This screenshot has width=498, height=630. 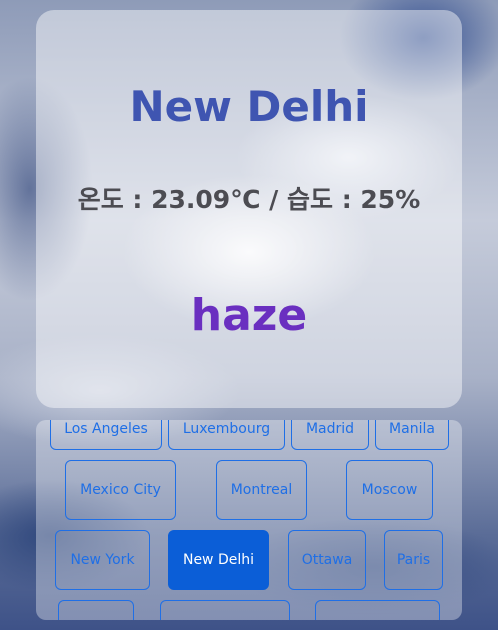 What do you see at coordinates (102, 560) in the screenshot?
I see `city-button-new-york: New York` at bounding box center [102, 560].